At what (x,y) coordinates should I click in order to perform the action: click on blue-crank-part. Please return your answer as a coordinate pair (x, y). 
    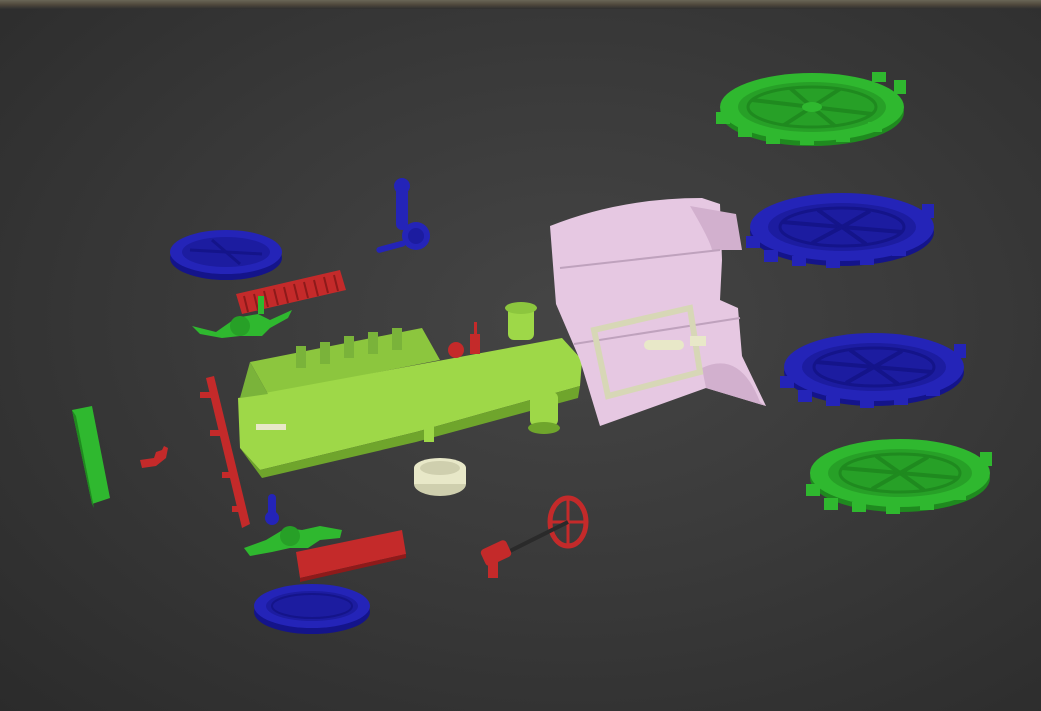
    Looking at the image, I should click on (403, 216).